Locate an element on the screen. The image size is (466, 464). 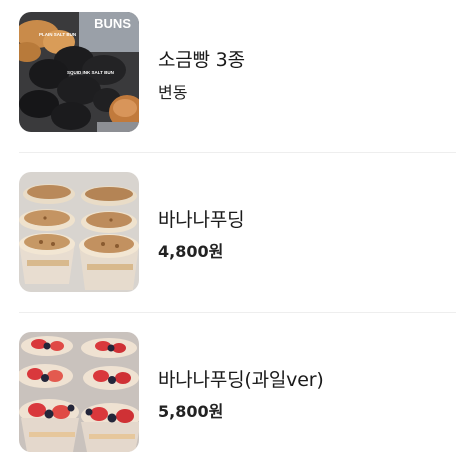
salt-bread-photo: BUNS PLAIN SALT BUN SQUID INK SALT BUN is located at coordinates (79, 72).